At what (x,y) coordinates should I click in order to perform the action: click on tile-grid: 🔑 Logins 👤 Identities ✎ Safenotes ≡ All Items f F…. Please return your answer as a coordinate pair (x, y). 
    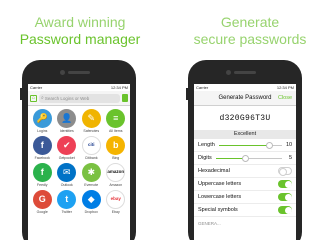
    Looking at the image, I should click on (79, 160).